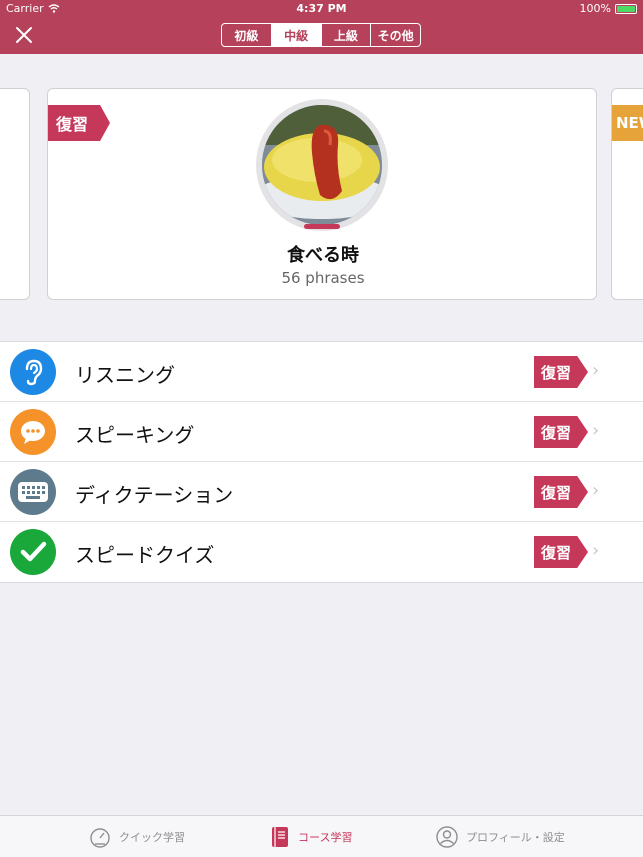 The image size is (643, 857). Describe the element at coordinates (325, 837) in the screenshot. I see `tab-label: コース学習` at that location.